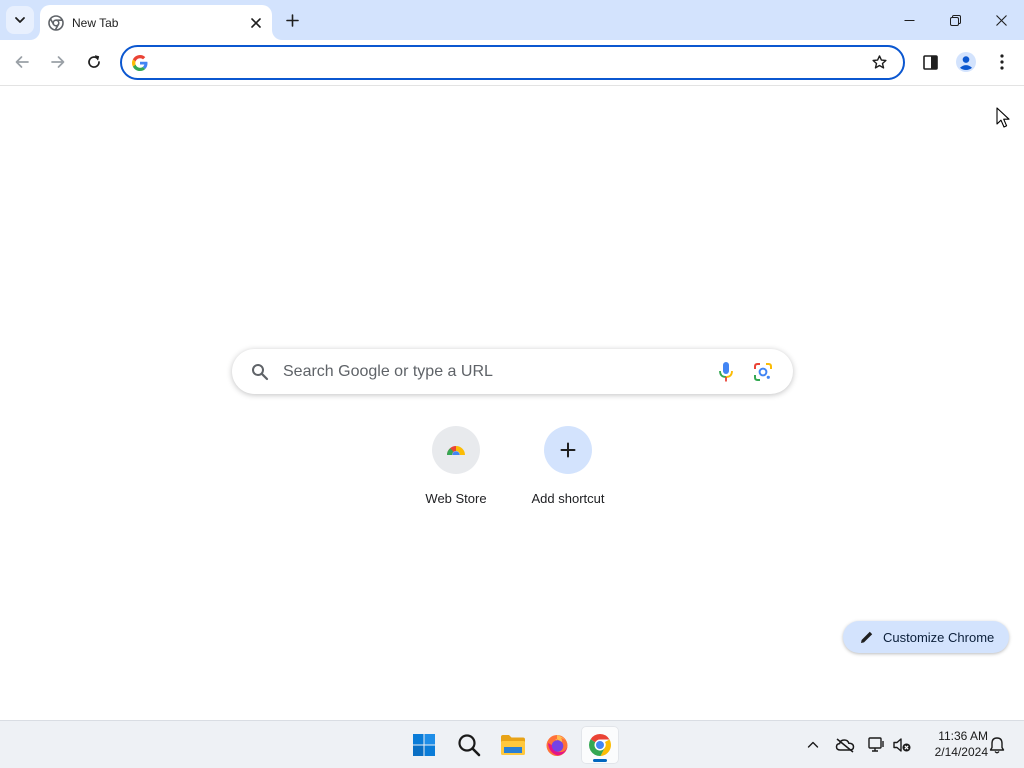 The height and width of the screenshot is (768, 1024). I want to click on google-lens-icon, so click(763, 371).